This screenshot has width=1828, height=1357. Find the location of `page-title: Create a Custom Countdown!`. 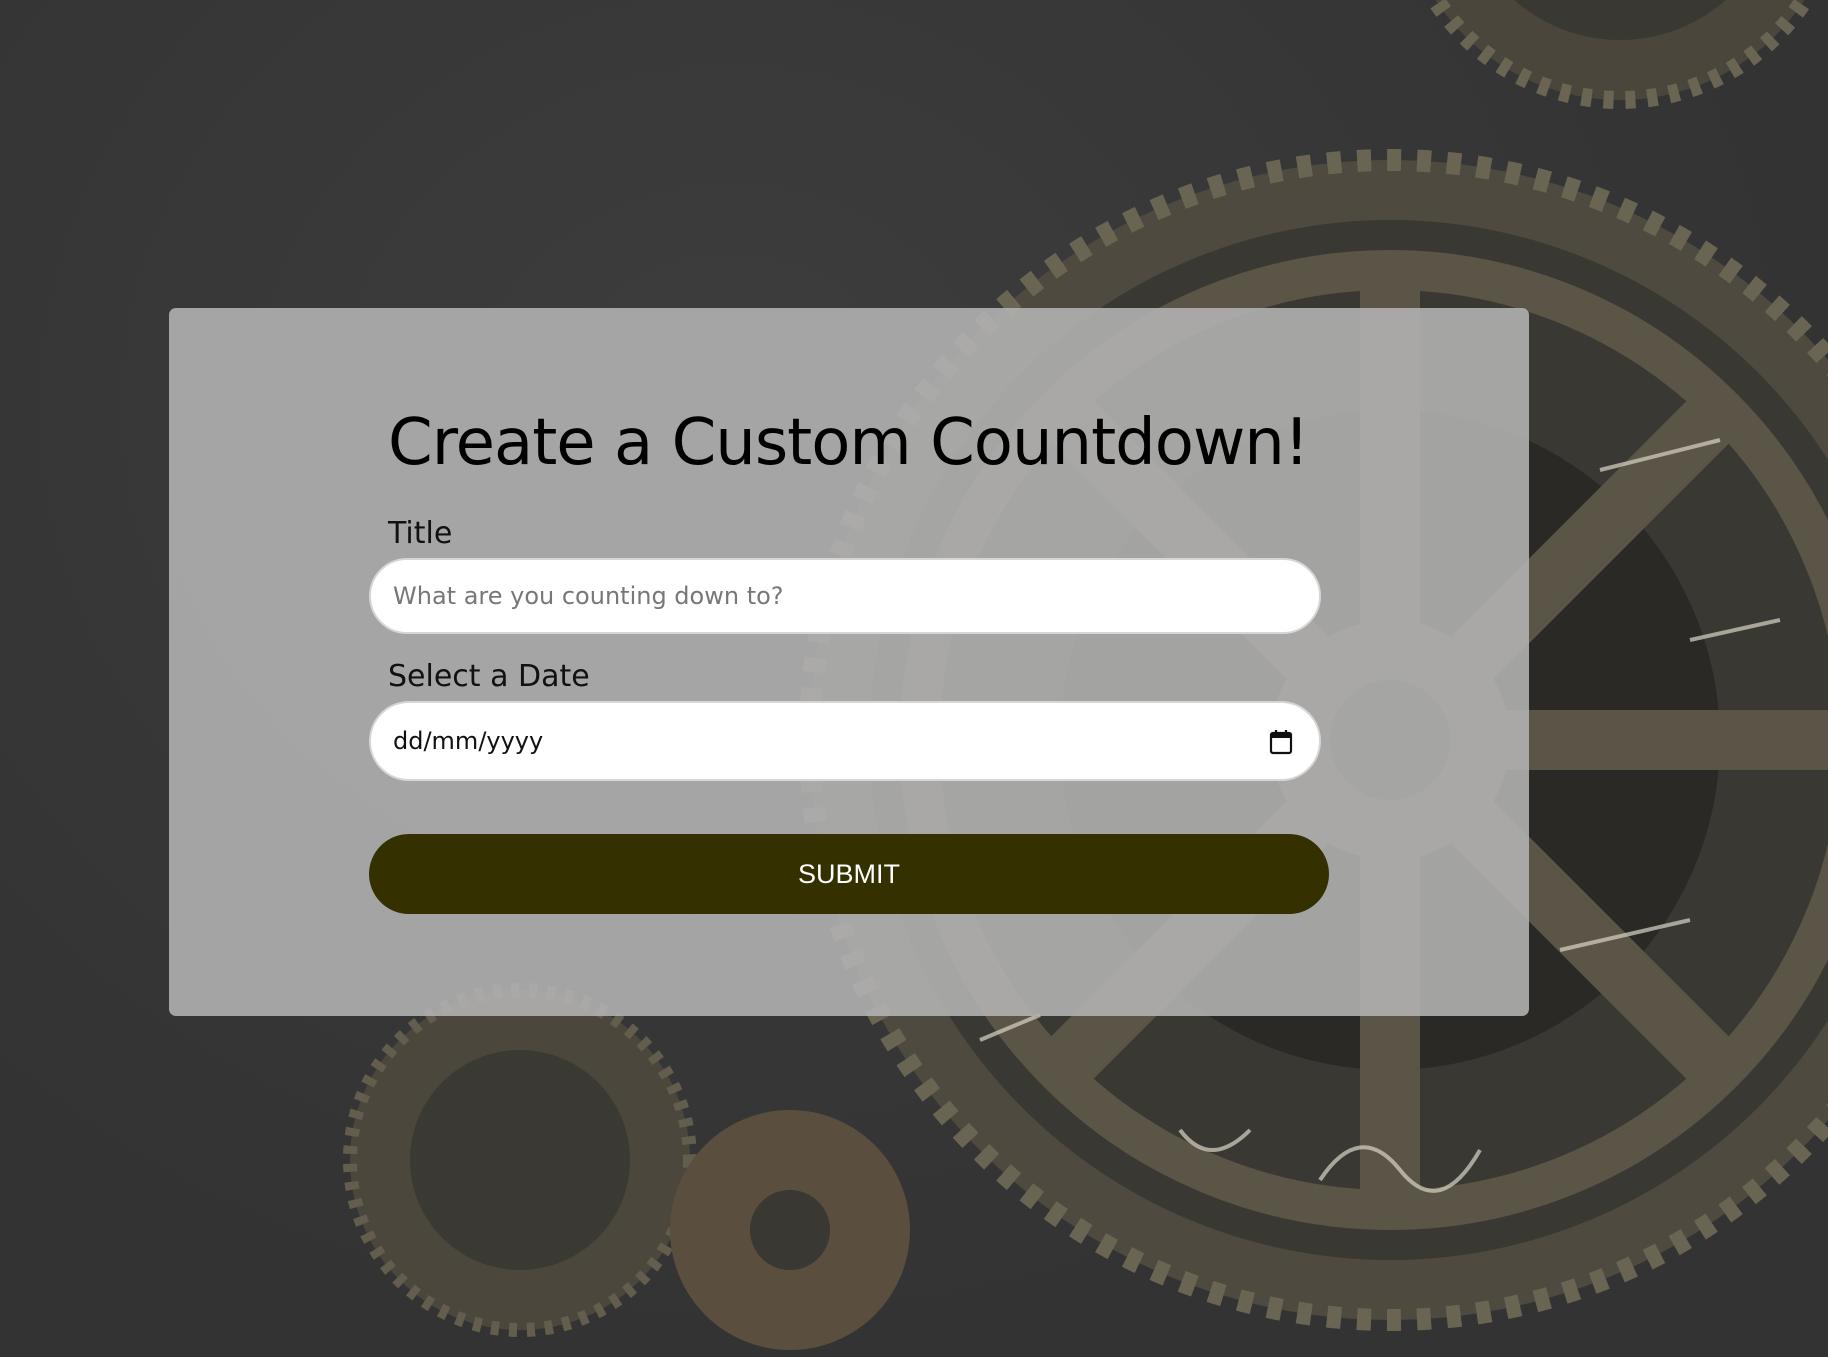

page-title: Create a Custom Countdown! is located at coordinates (848, 443).